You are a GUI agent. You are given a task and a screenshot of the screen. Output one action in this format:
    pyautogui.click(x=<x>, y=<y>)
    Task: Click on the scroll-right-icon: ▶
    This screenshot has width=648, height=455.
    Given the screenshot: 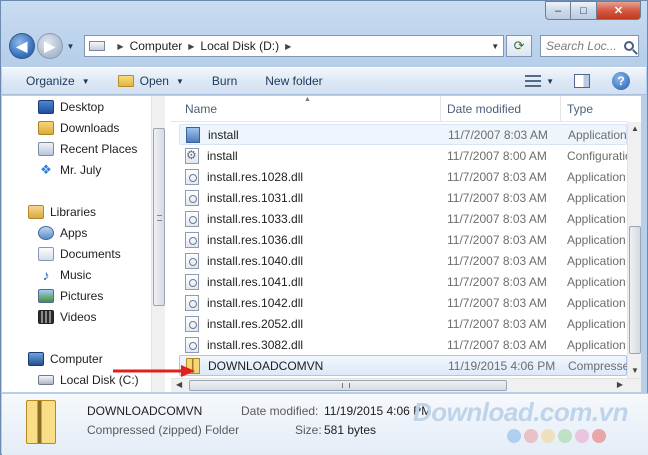 What is the action you would take?
    pyautogui.click(x=620, y=384)
    